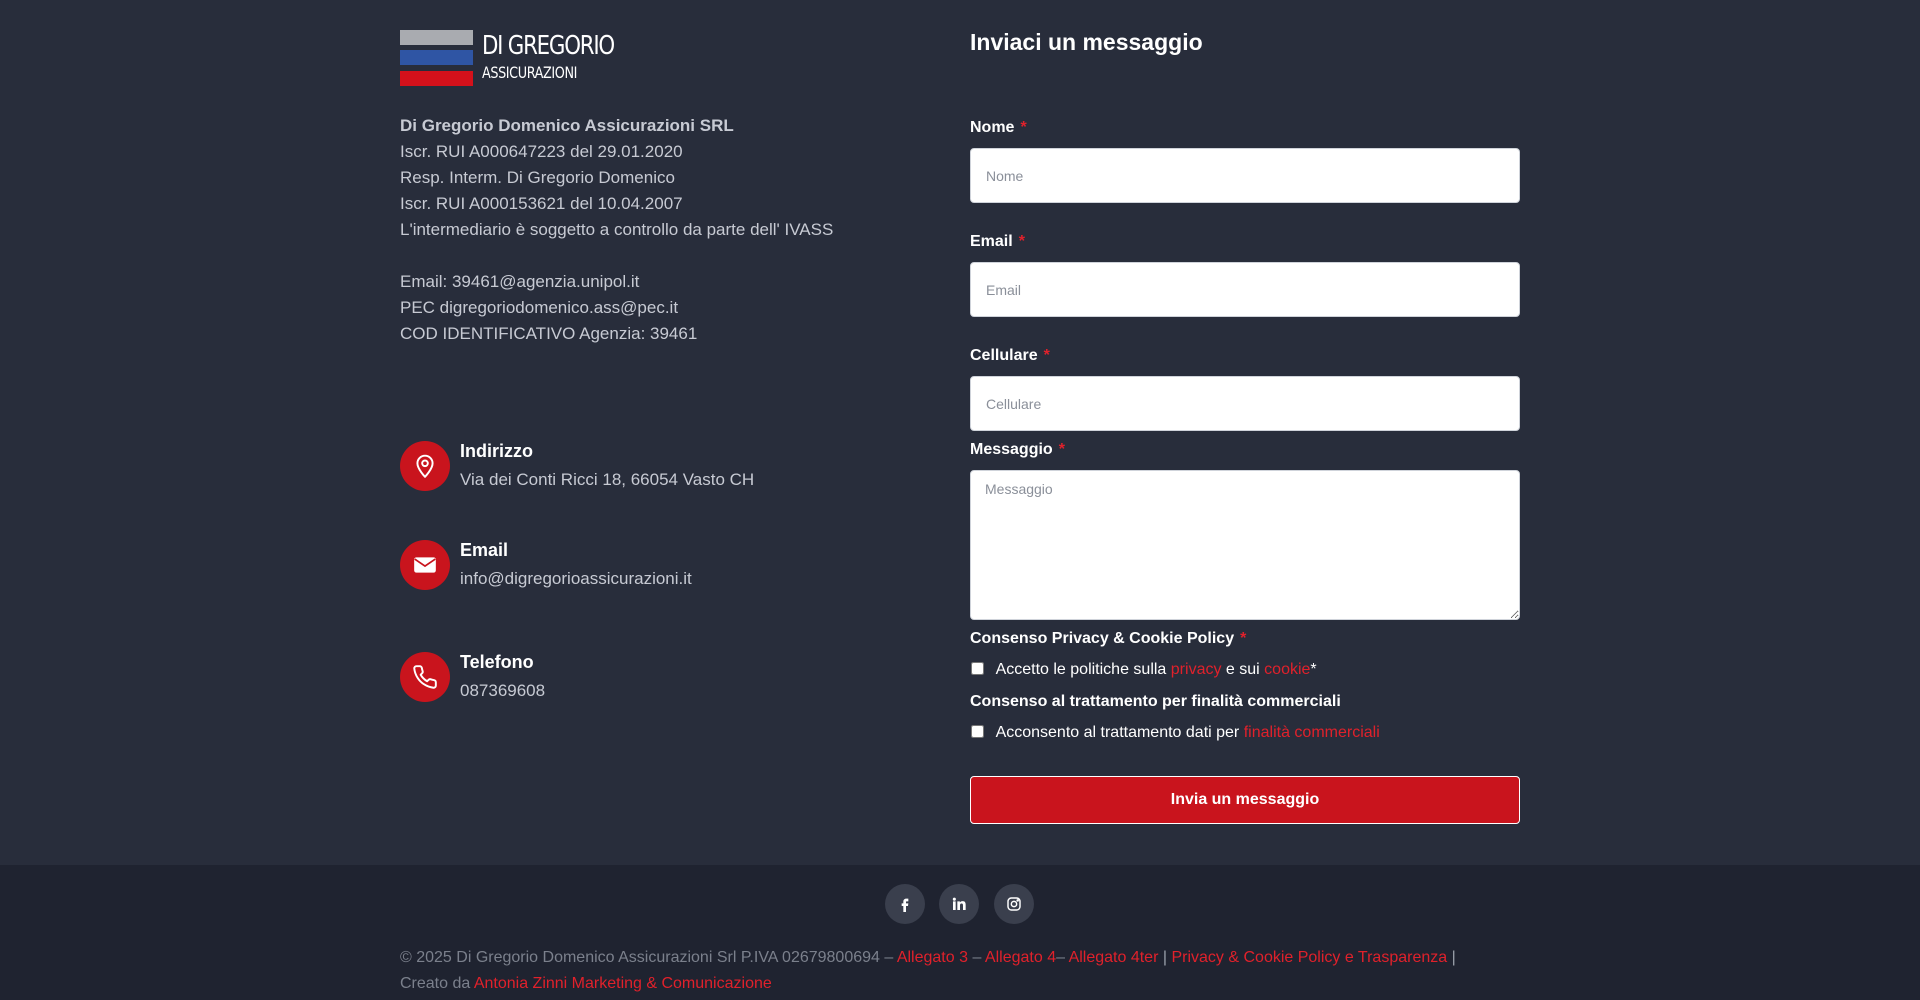 This screenshot has width=1920, height=1000. Describe the element at coordinates (1242, 669) in the screenshot. I see `privacy-consent-text-middle: e sui` at that location.